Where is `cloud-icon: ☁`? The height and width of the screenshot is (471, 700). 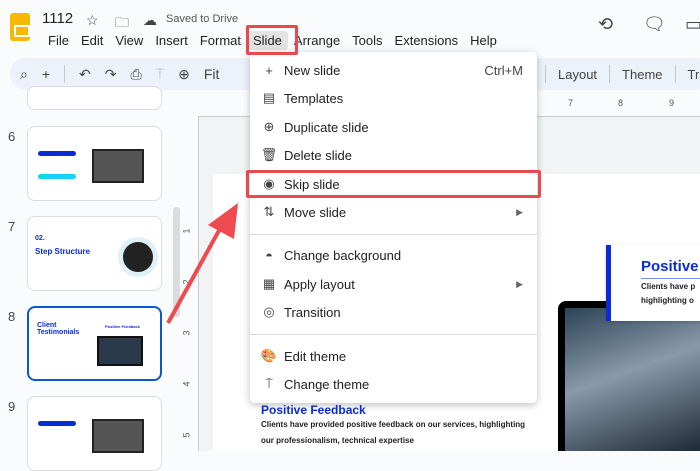 cloud-icon: ☁ is located at coordinates (150, 20).